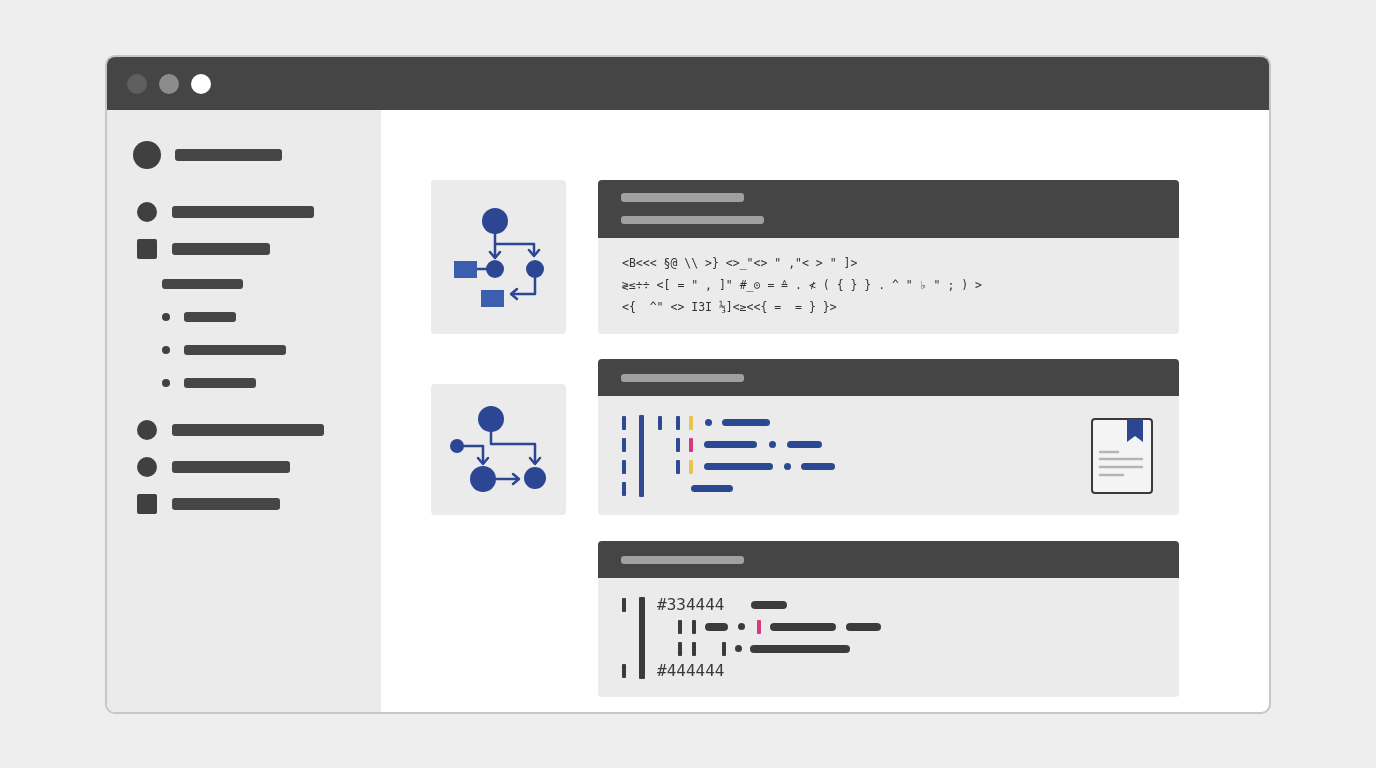 The height and width of the screenshot is (768, 1376). I want to click on color-code: #444444, so click(691, 670).